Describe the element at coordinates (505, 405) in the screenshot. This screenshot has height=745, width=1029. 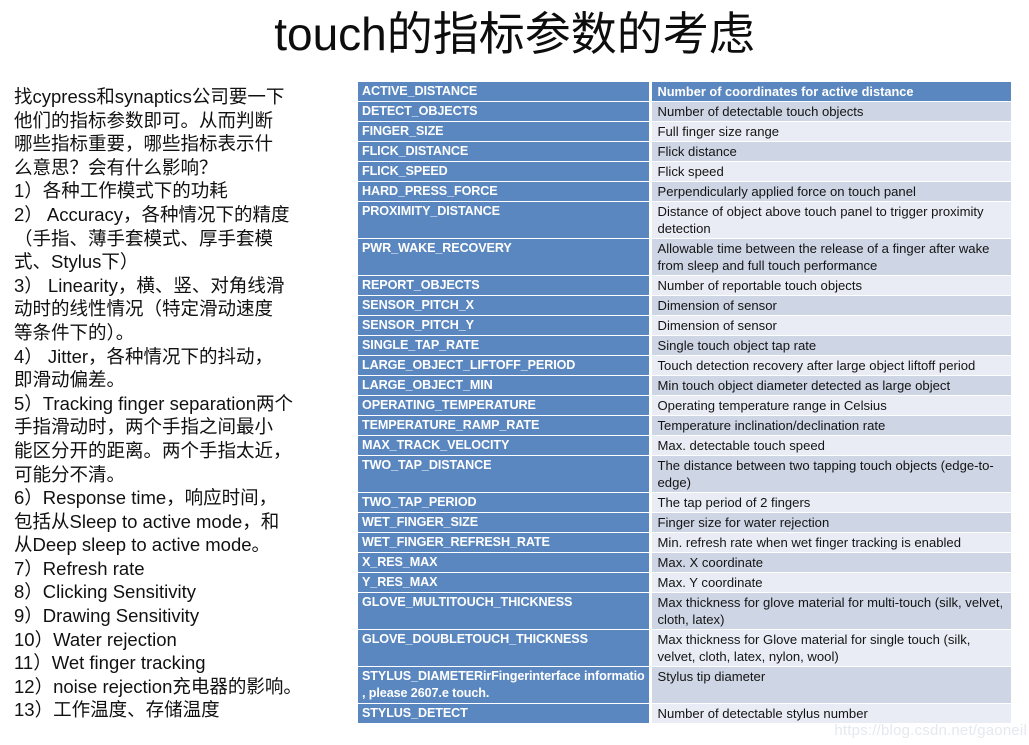
I see `parameter-name-cell: OPERATING_TEMPERATURE` at that location.